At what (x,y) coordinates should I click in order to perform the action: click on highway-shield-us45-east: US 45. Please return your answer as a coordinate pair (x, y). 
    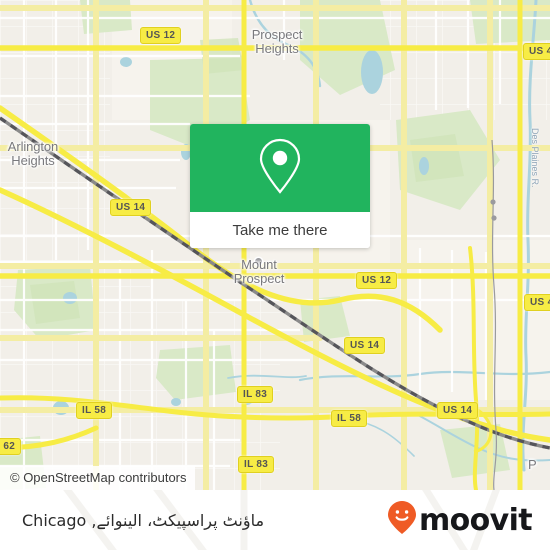
    Looking at the image, I should click on (537, 302).